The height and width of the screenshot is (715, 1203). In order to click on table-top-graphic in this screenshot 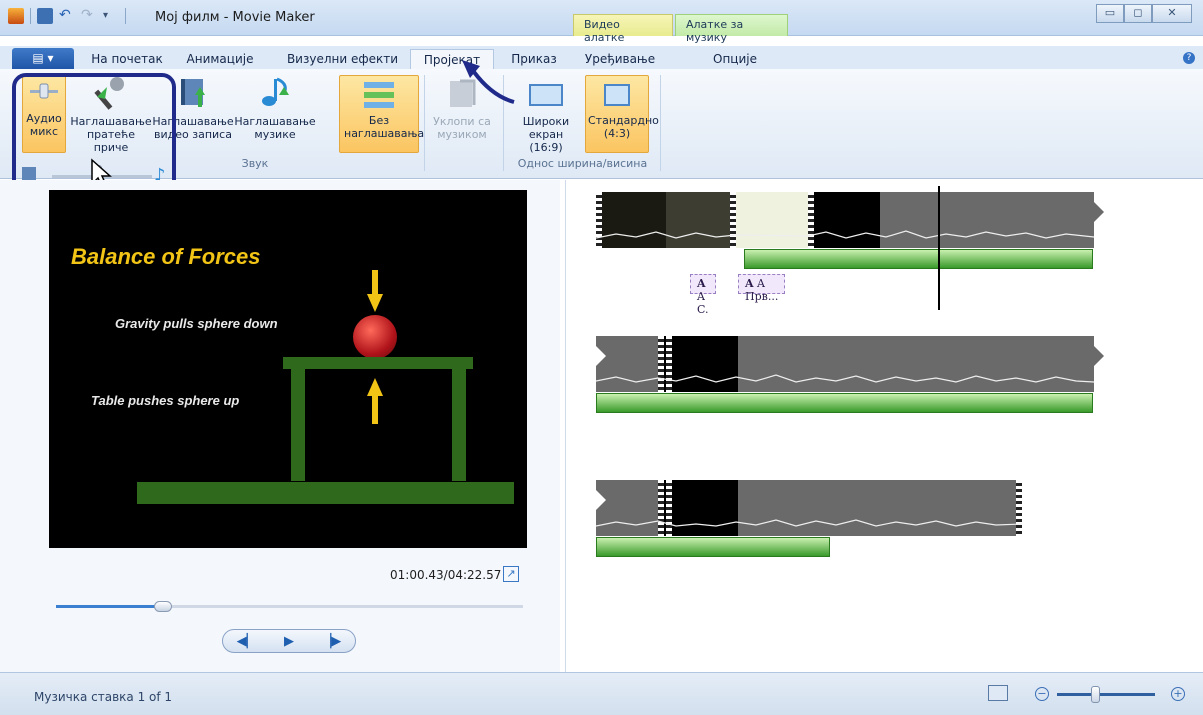, I will do `click(378, 363)`.